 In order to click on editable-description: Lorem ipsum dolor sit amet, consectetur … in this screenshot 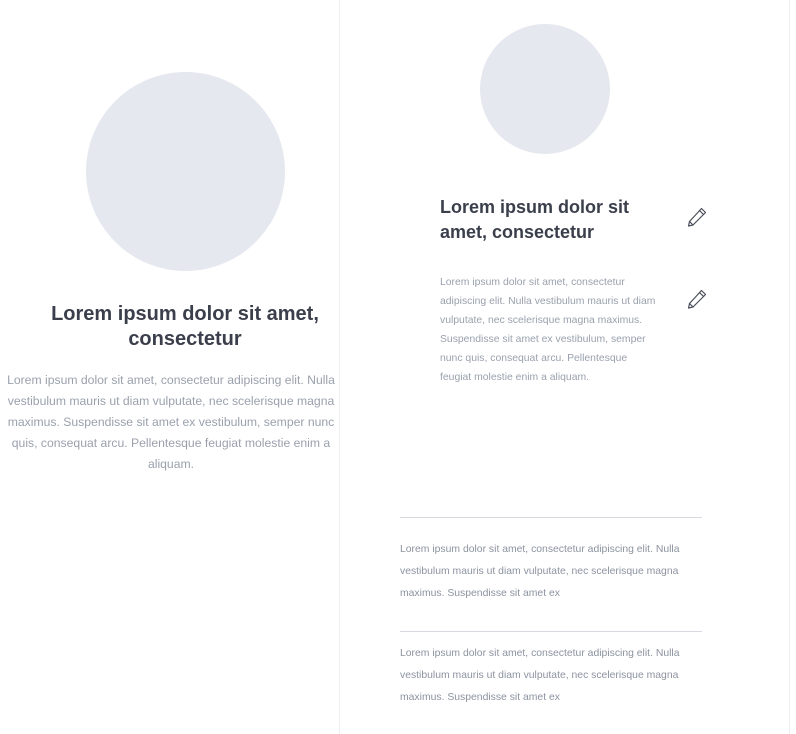, I will do `click(548, 330)`.